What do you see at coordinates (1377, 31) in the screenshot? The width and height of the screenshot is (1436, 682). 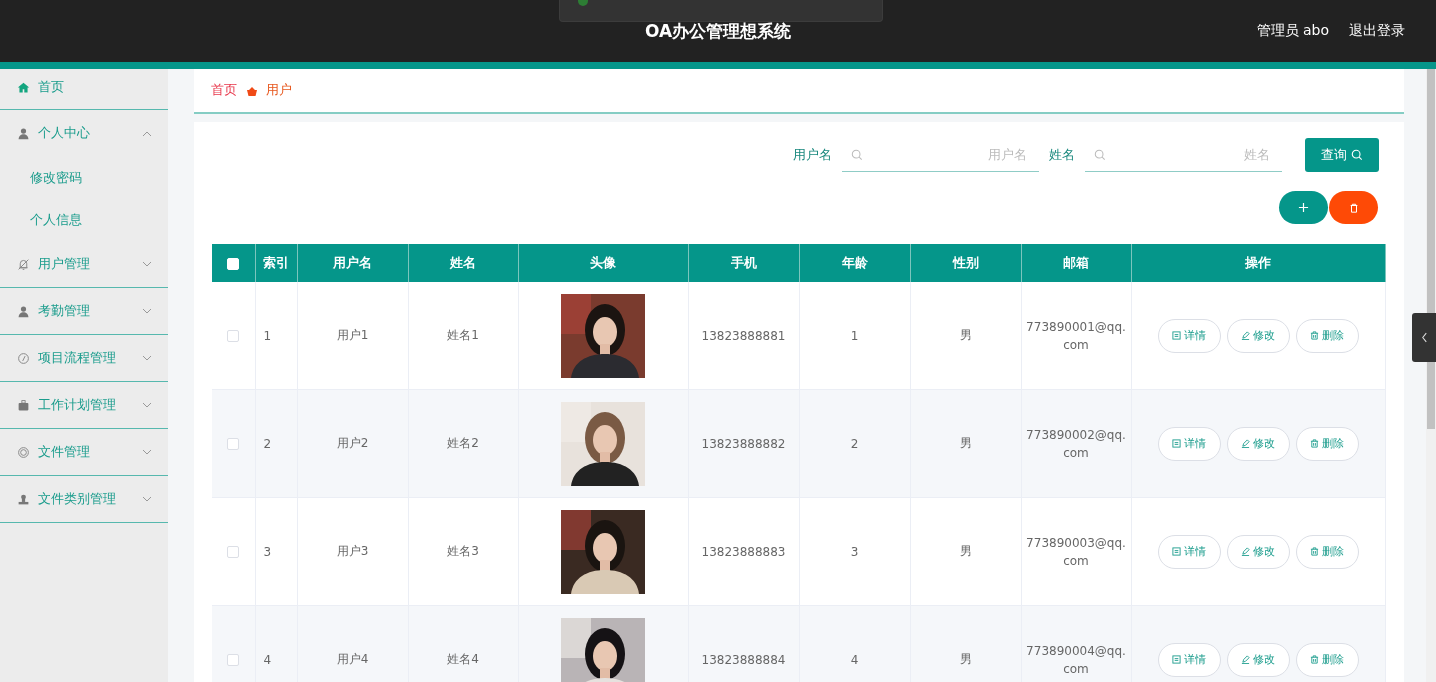 I see `logout-link: 退出登录` at bounding box center [1377, 31].